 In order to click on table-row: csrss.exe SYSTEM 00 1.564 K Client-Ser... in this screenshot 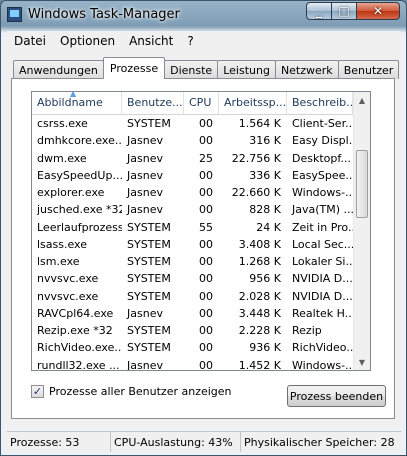, I will do `click(192, 123)`.